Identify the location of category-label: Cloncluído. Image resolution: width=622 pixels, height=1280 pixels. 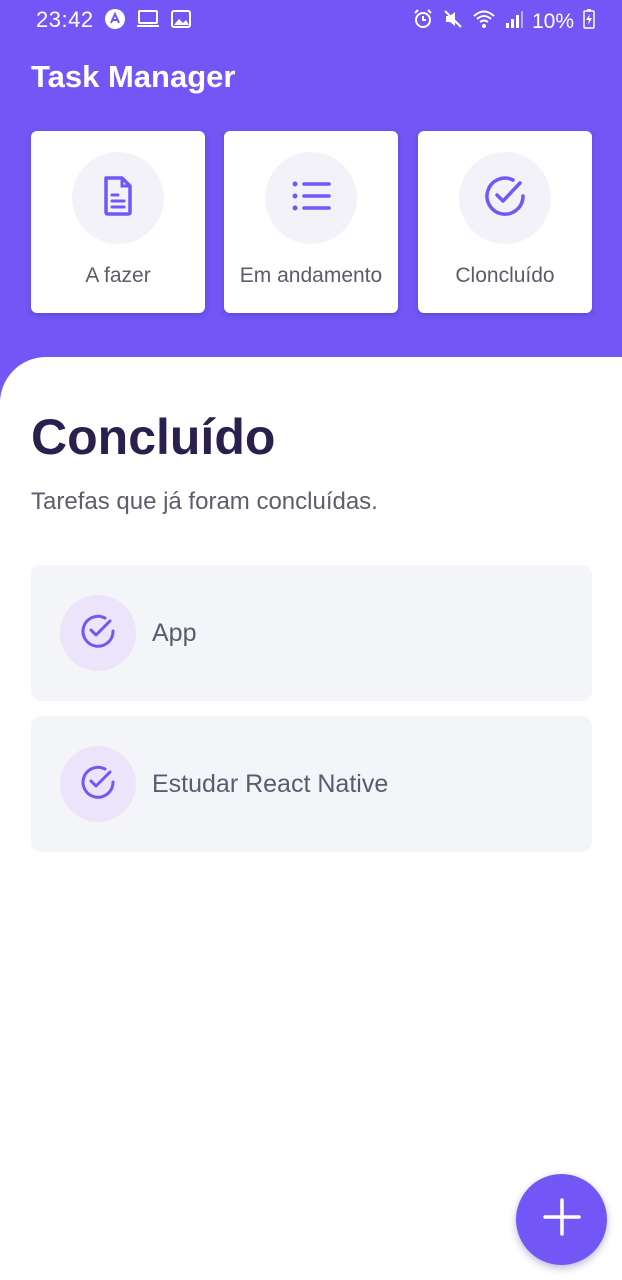
(505, 275).